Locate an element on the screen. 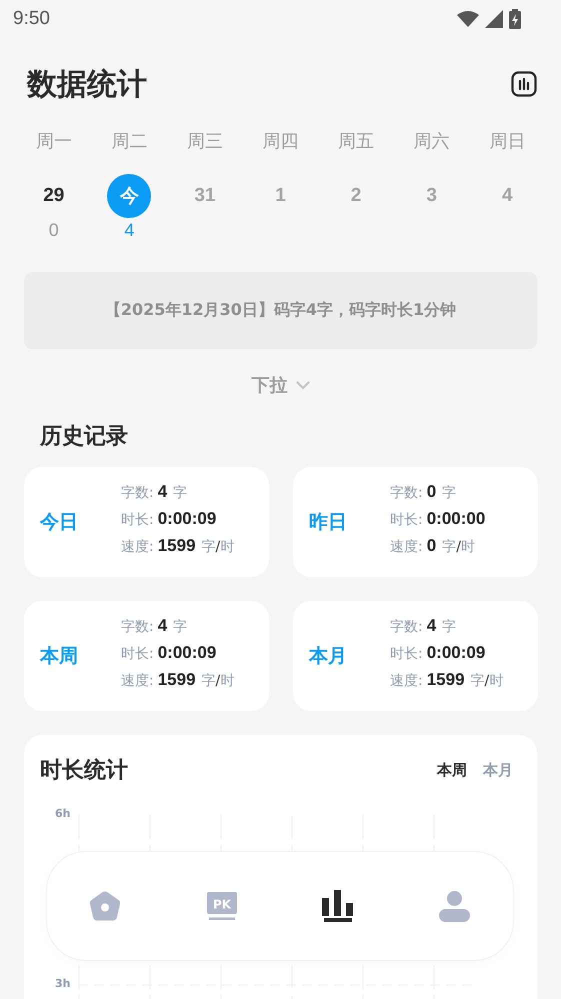 The height and width of the screenshot is (999, 561). section-title: 历史记录 is located at coordinates (84, 437).